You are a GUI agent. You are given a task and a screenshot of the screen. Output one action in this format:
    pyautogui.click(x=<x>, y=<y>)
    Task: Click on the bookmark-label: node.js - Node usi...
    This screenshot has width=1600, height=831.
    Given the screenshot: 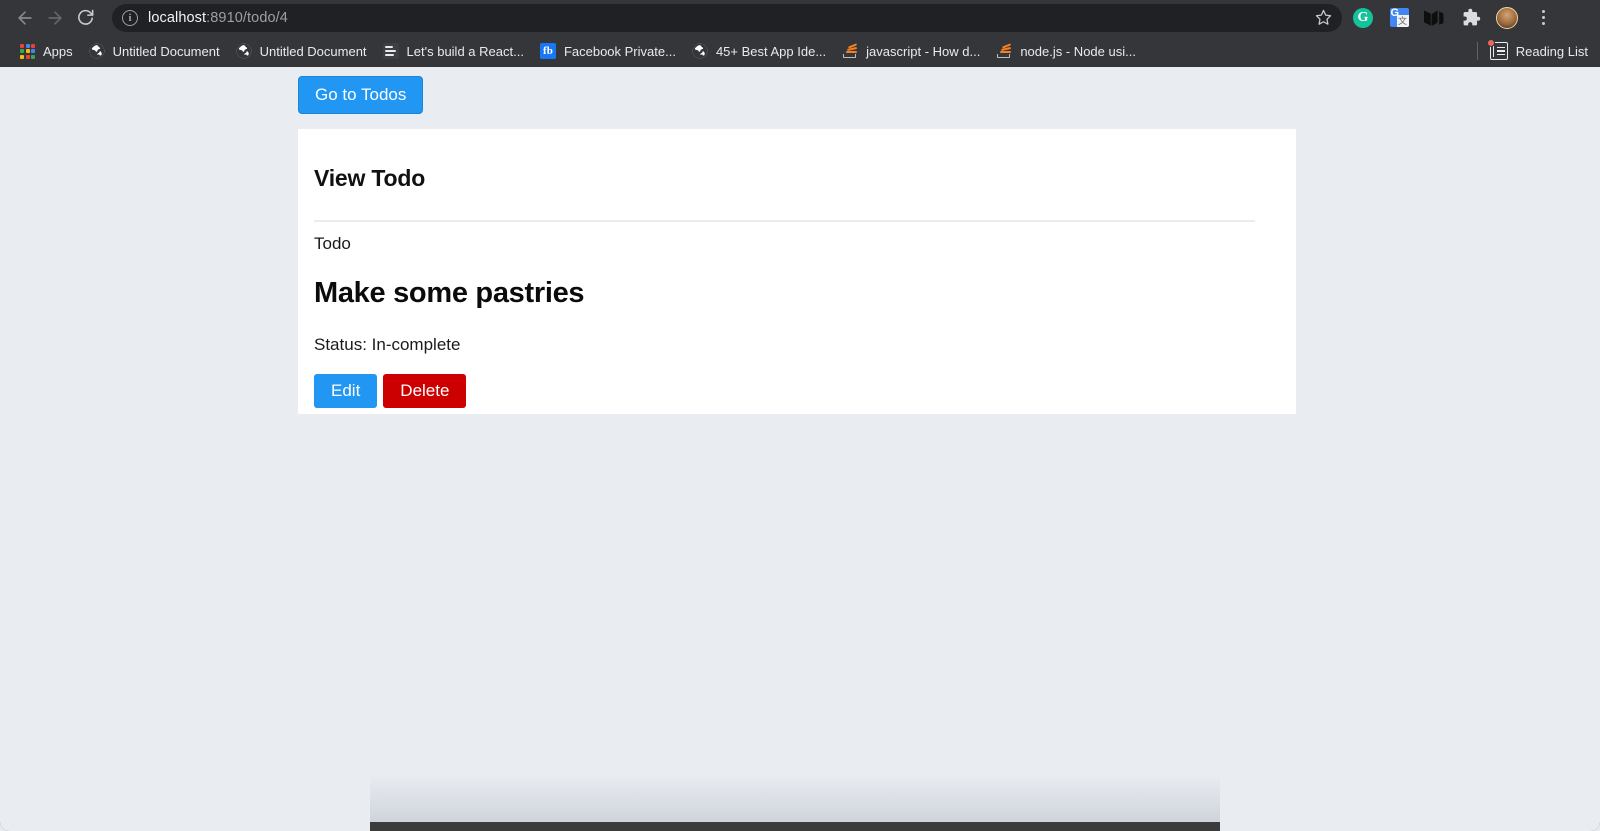 What is the action you would take?
    pyautogui.click(x=1078, y=51)
    